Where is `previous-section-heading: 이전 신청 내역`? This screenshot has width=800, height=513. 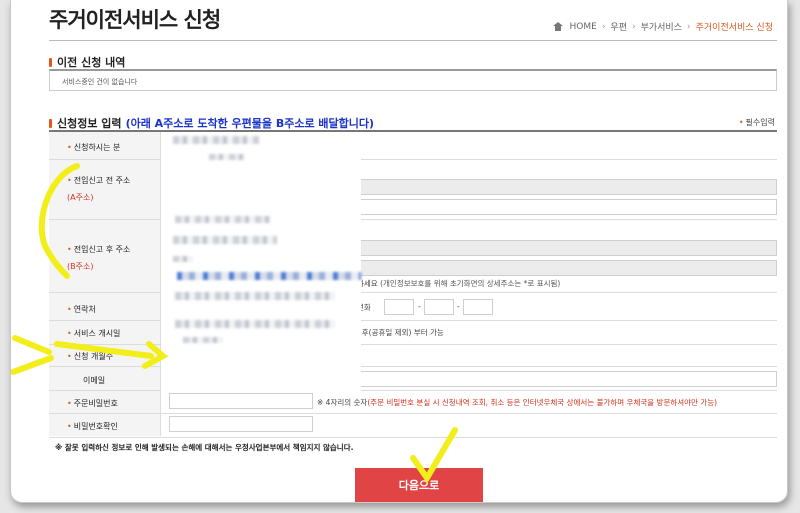 previous-section-heading: 이전 신청 내역 is located at coordinates (87, 62).